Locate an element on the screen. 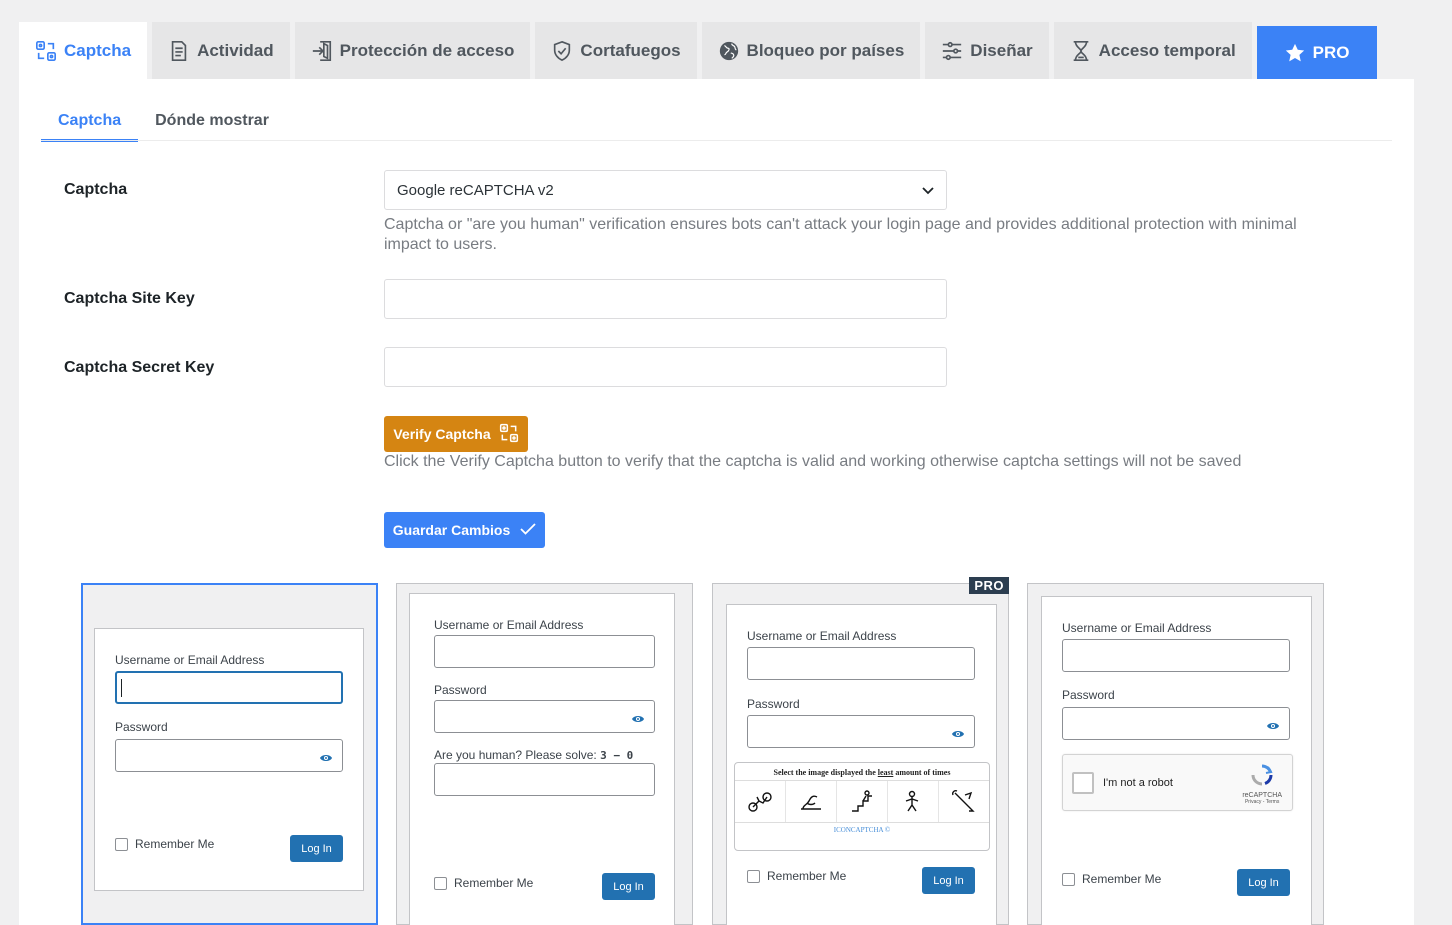 This screenshot has width=1452, height=925. site-key-label: Captcha Site Key is located at coordinates (129, 298).